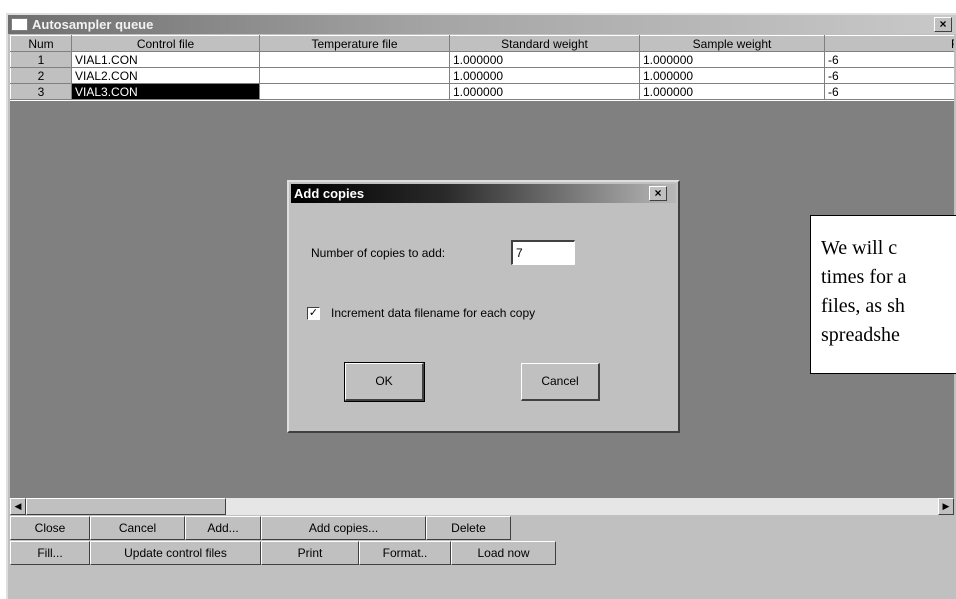  I want to click on column-header-control-file: Control file, so click(165, 43).